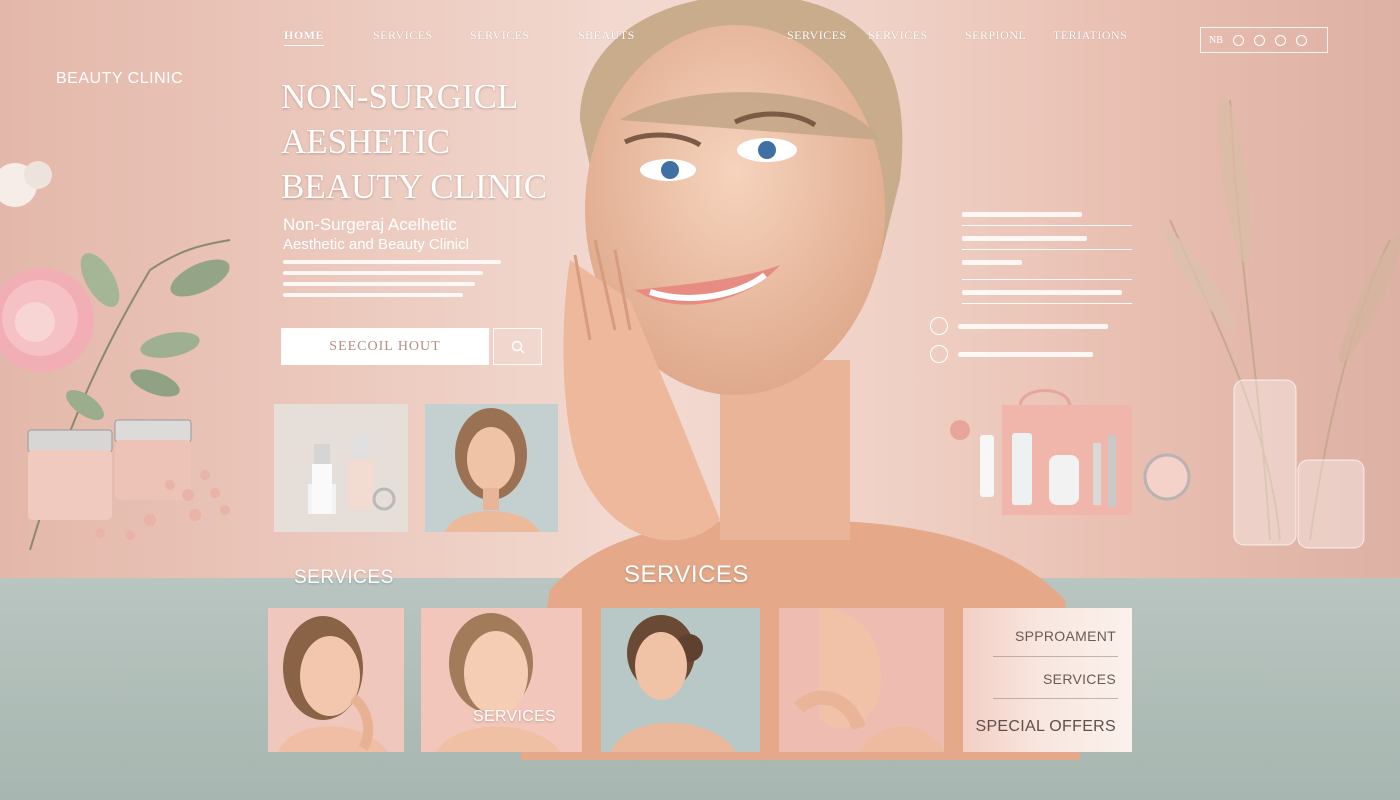 The height and width of the screenshot is (800, 1400). Describe the element at coordinates (500, 35) in the screenshot. I see `nav-services-2: SERVICES` at that location.